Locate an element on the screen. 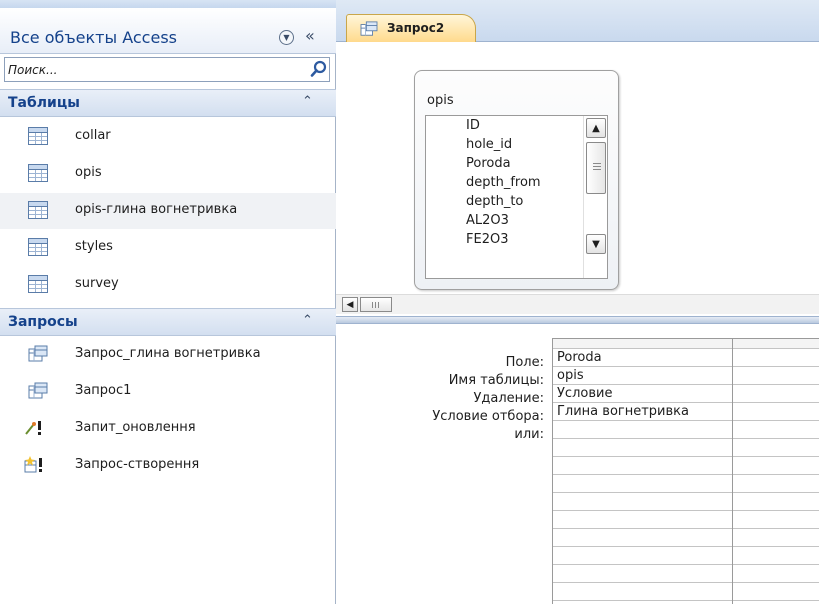  search-input is located at coordinates (155, 69).